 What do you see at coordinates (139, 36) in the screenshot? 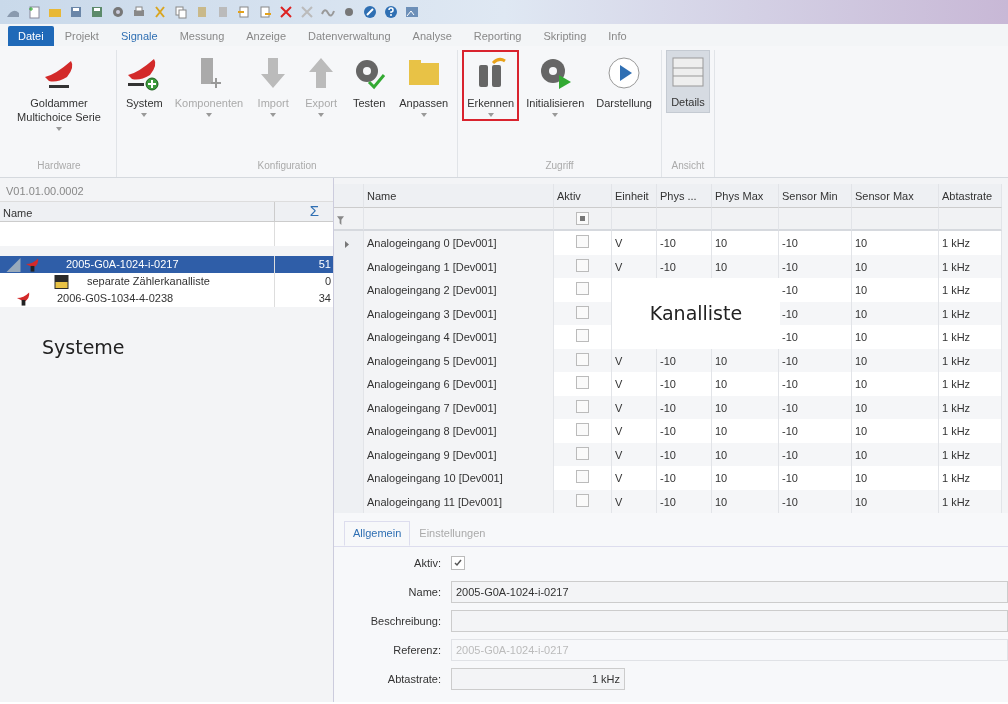
I see `ribbon-tab: Signale` at bounding box center [139, 36].